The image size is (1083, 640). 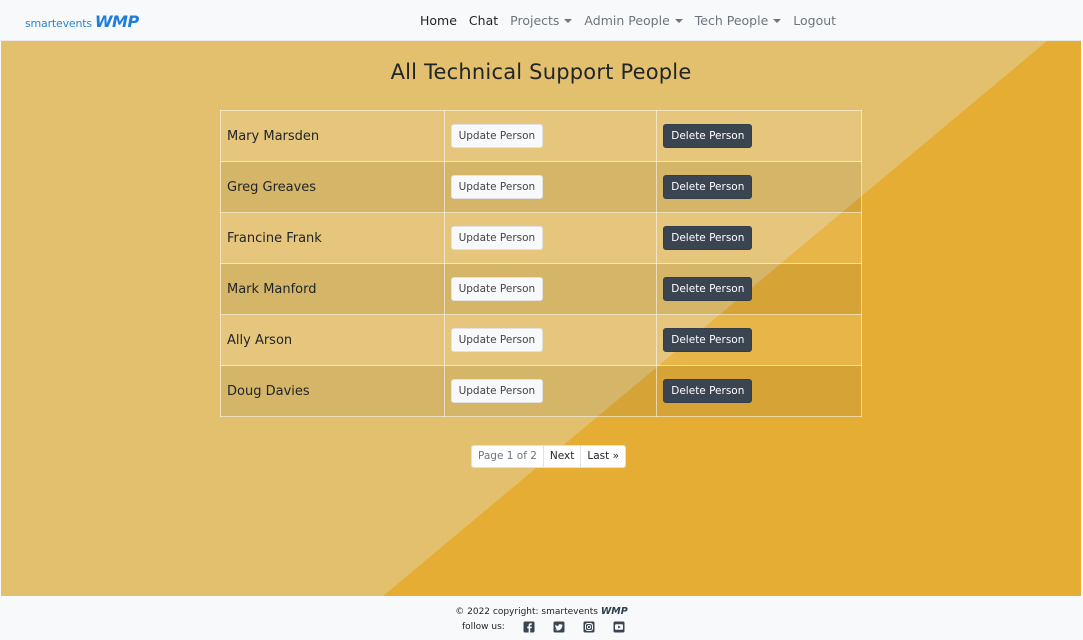 I want to click on brand-logo: smartevents WMP, so click(x=82, y=21).